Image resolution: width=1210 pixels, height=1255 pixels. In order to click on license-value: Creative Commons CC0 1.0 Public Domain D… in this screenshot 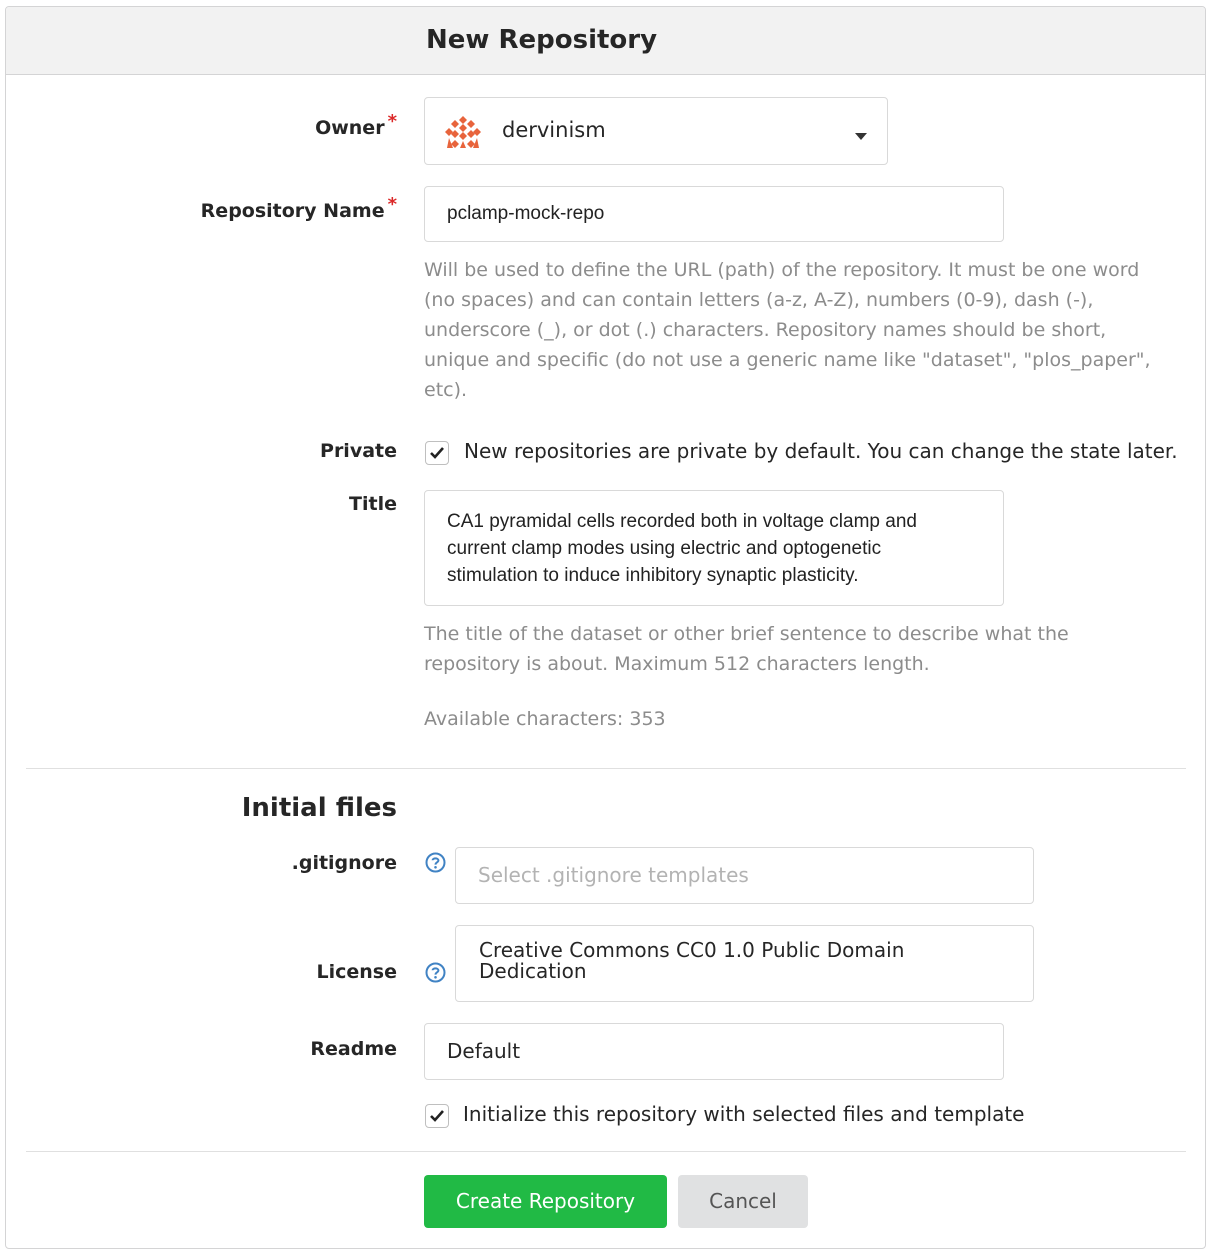, I will do `click(691, 961)`.